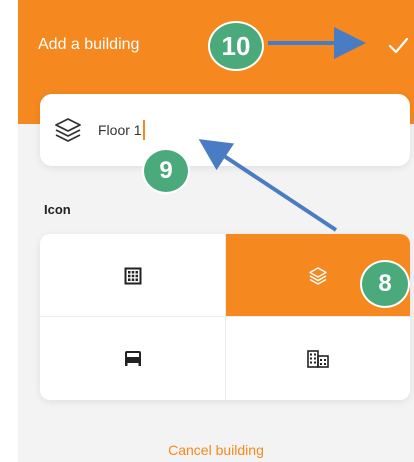 The height and width of the screenshot is (462, 414). What do you see at coordinates (57, 209) in the screenshot?
I see `icon-section-label: Icon` at bounding box center [57, 209].